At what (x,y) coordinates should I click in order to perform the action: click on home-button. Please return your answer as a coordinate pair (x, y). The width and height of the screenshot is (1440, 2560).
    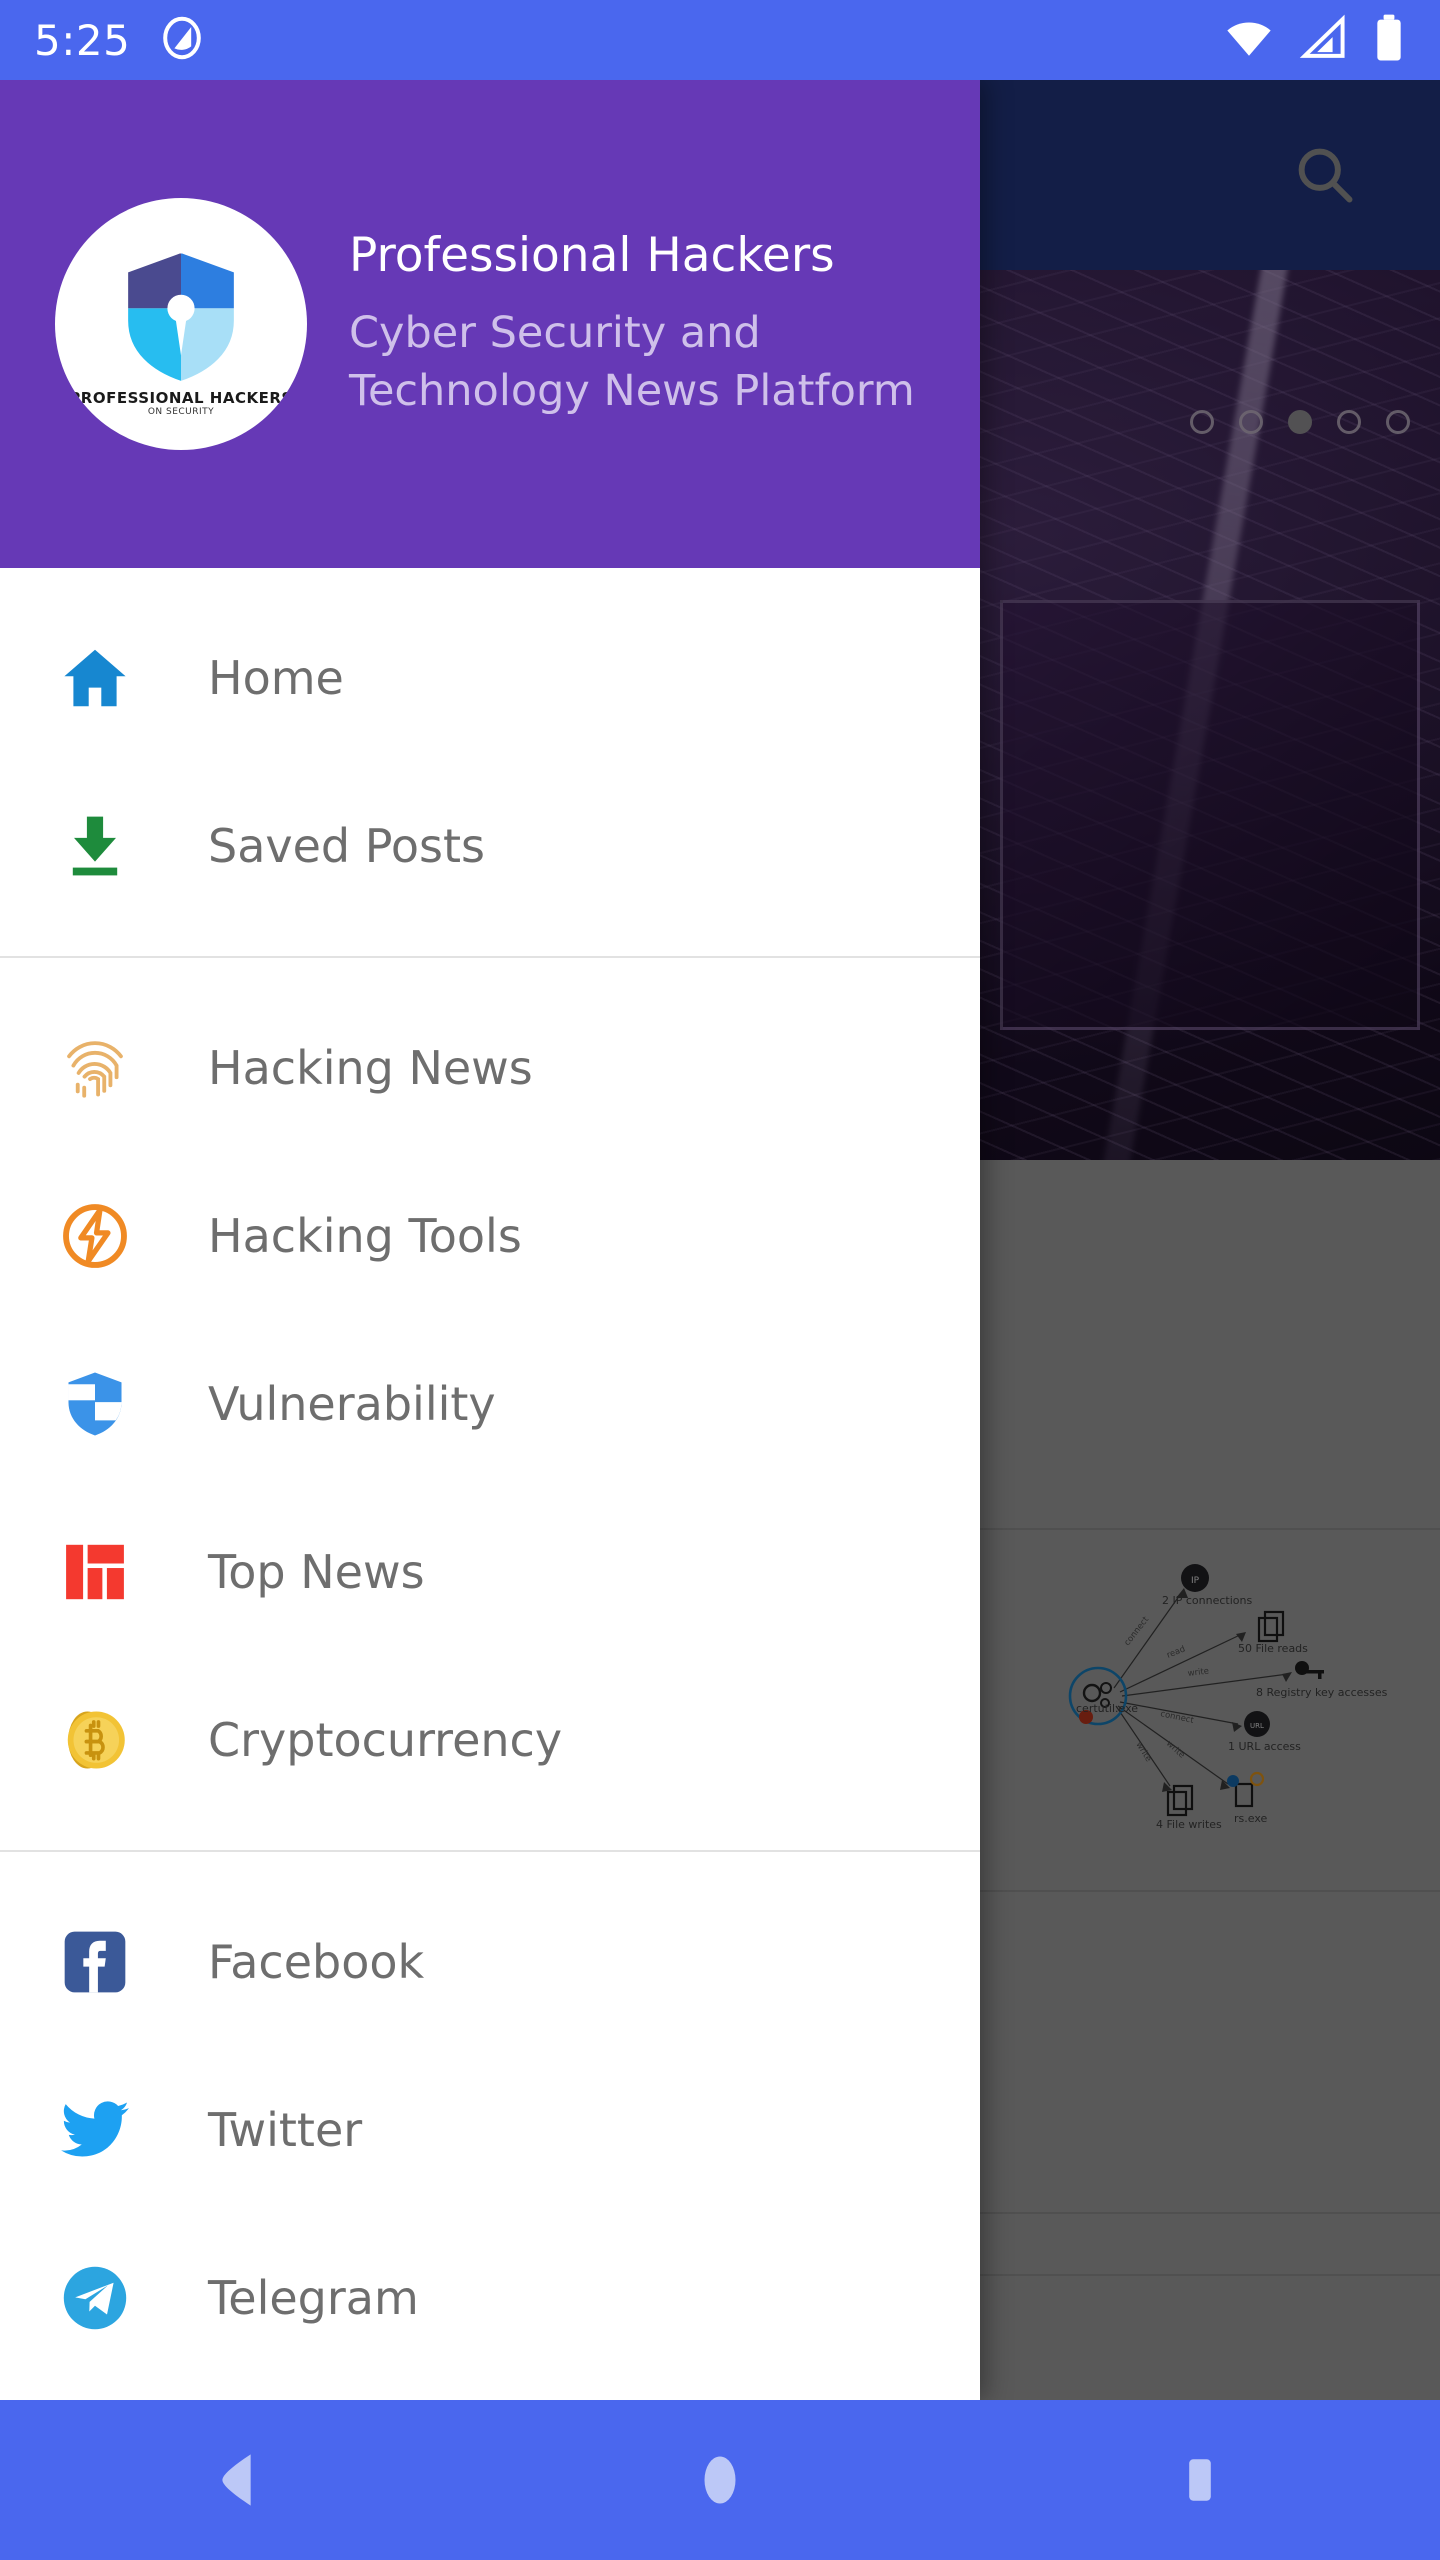
    Looking at the image, I should click on (720, 2480).